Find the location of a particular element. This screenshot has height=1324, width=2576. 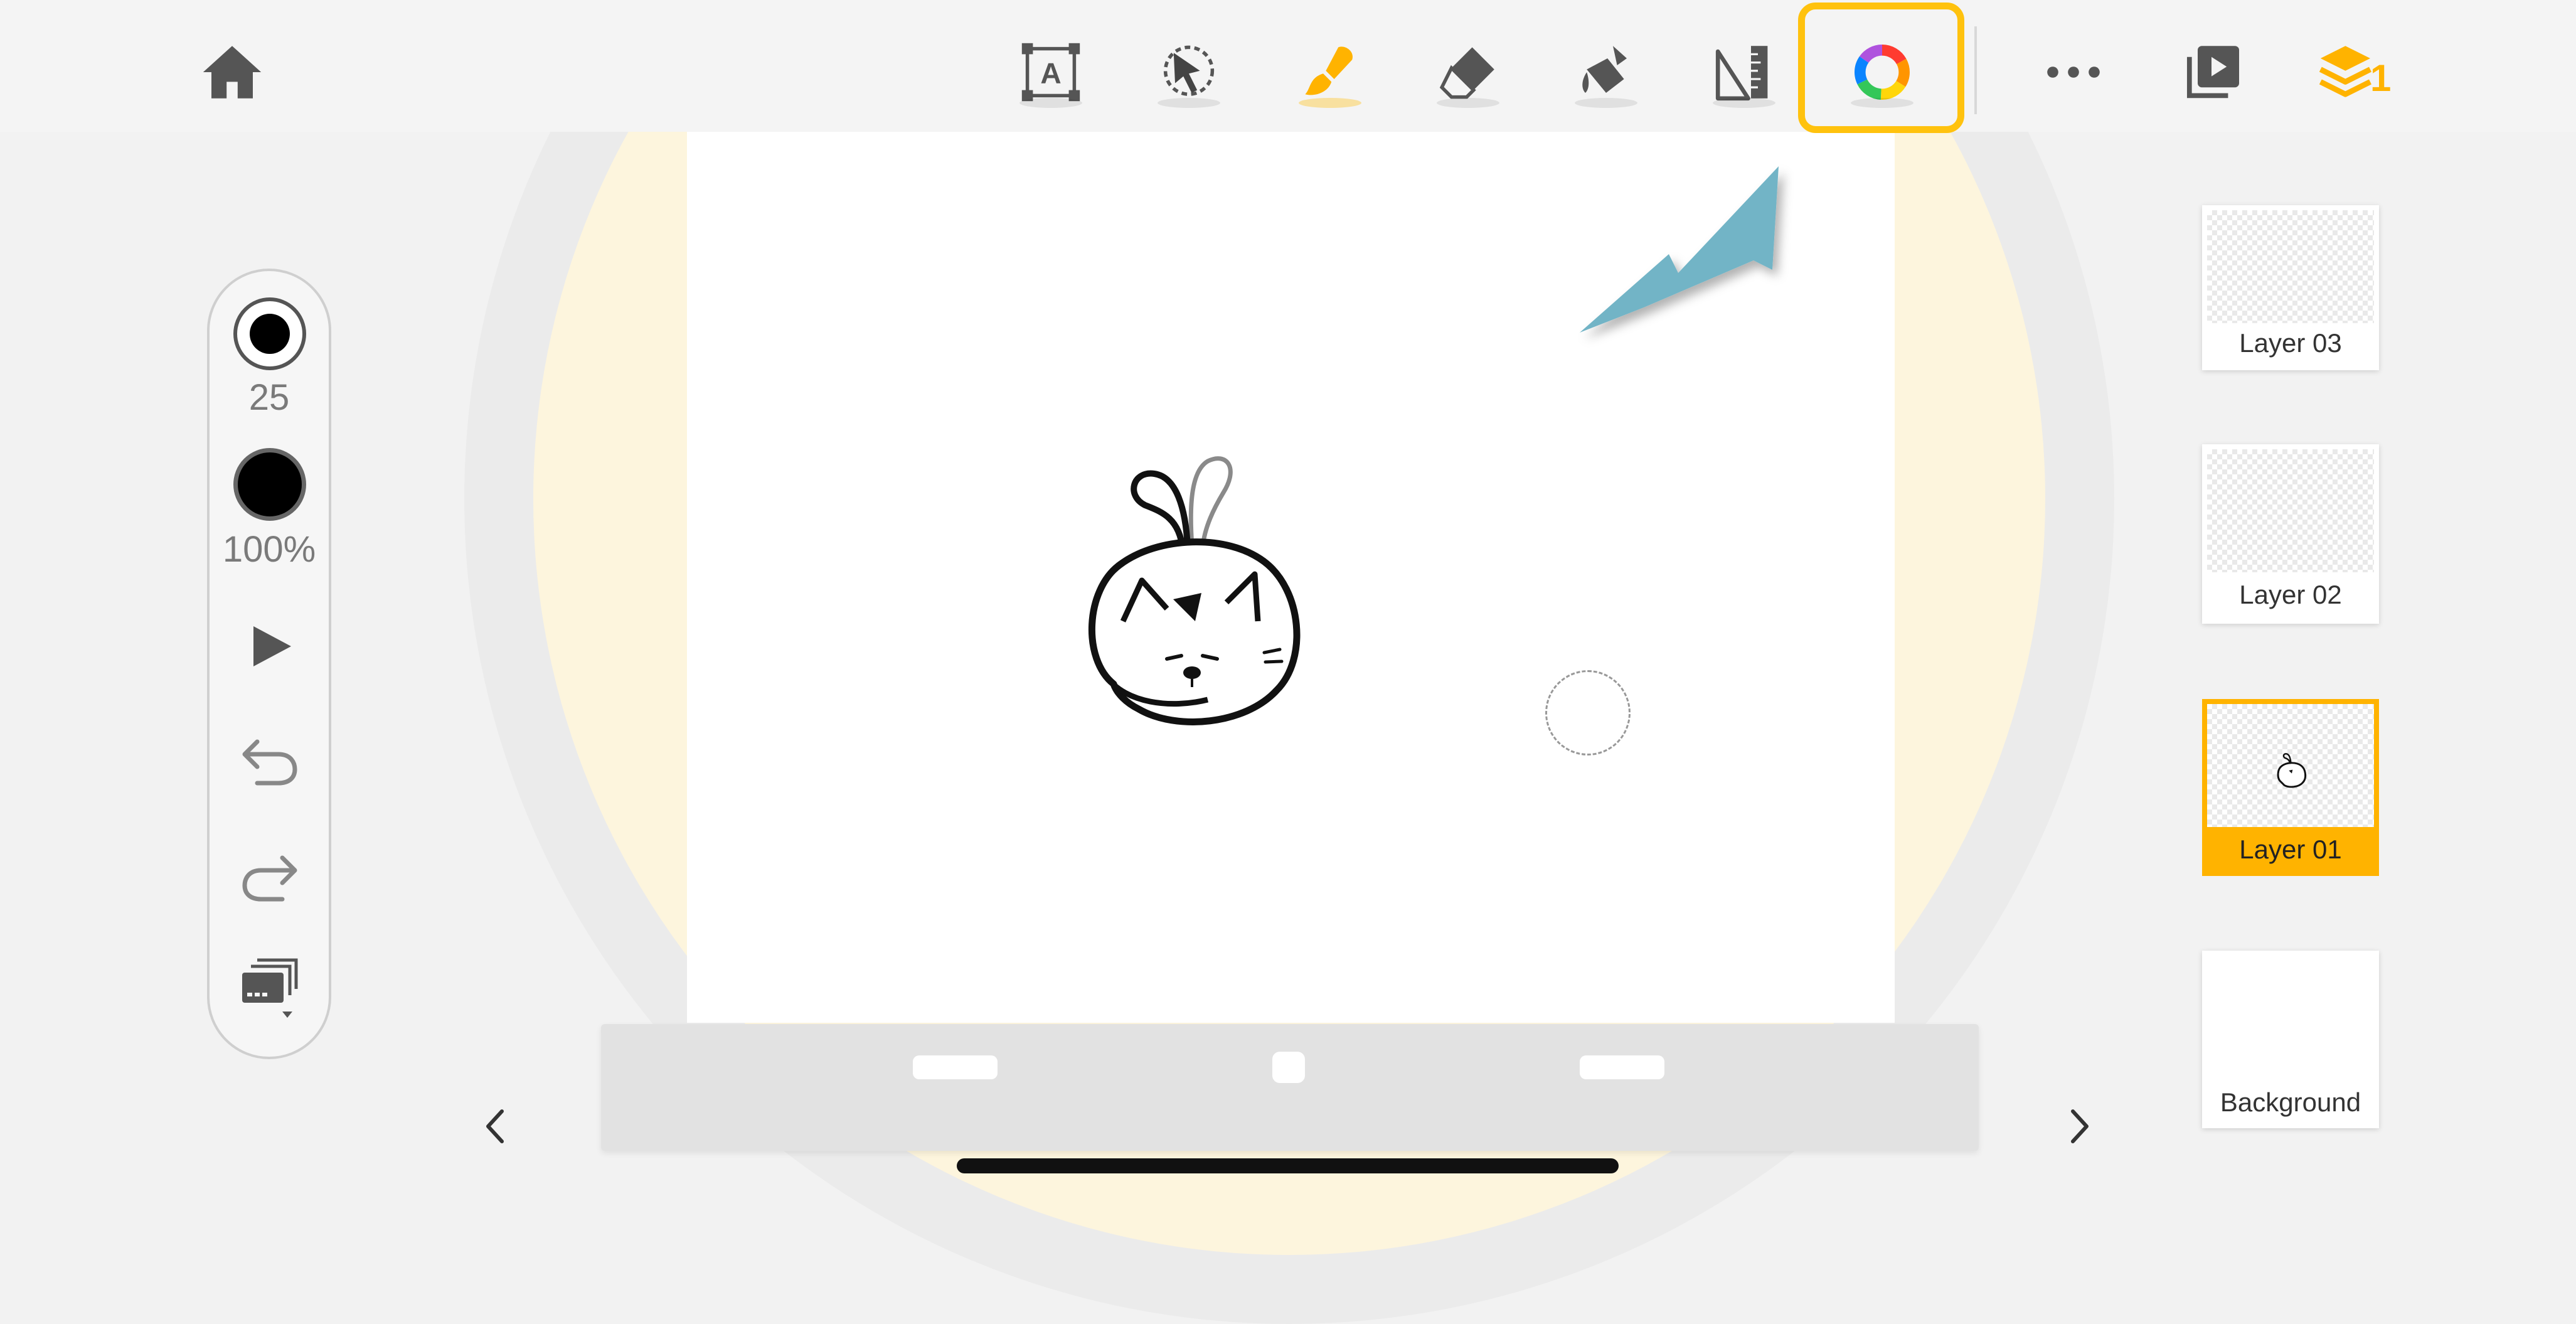

opacity-value: 100% is located at coordinates (269, 549).